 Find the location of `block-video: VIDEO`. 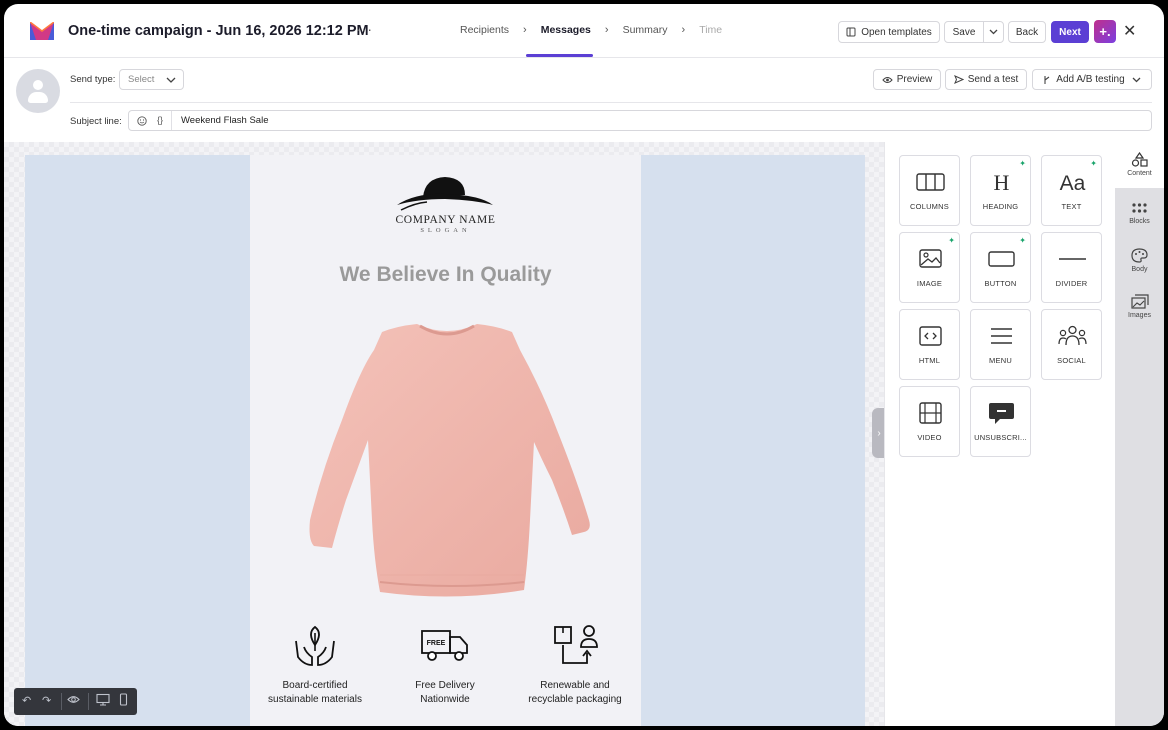

block-video: VIDEO is located at coordinates (929, 421).